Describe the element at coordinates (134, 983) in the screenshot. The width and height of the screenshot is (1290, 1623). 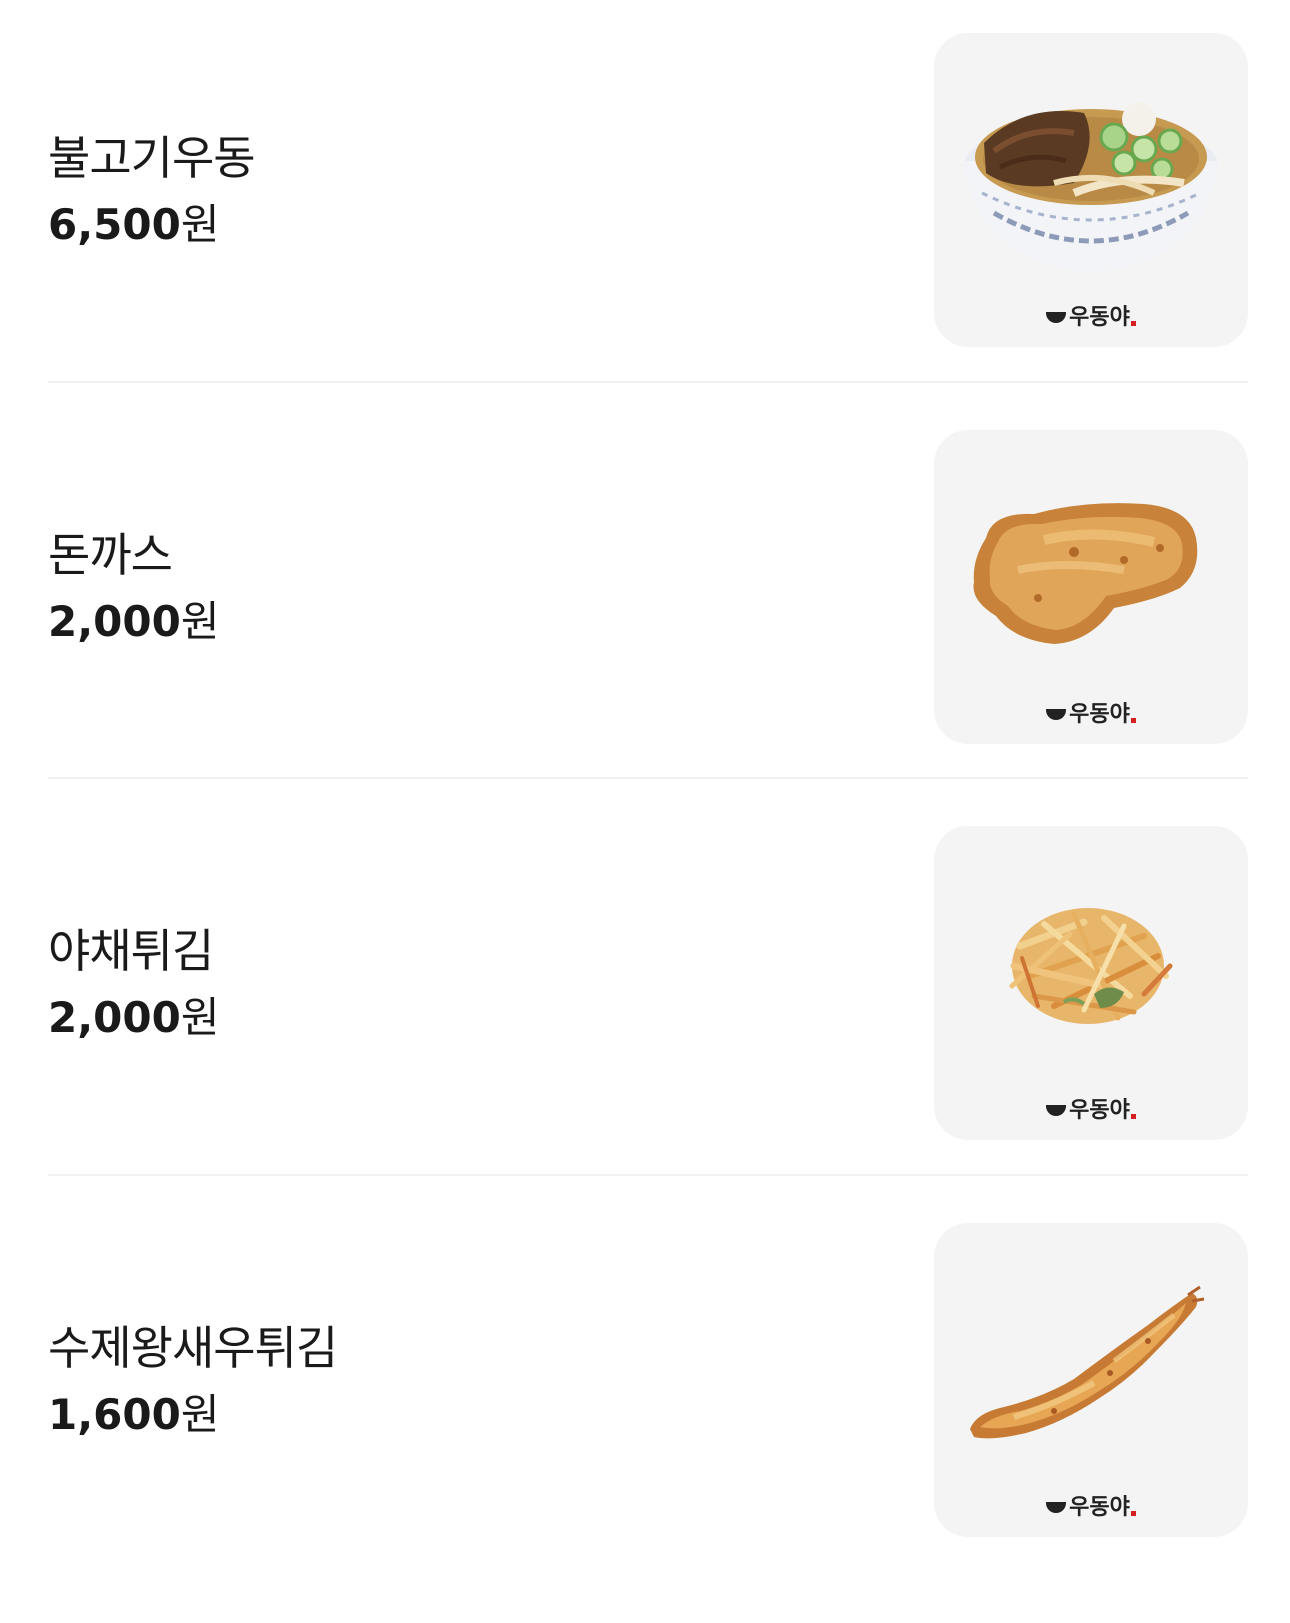
I see `menu-item-text: 야채튀김 2,000원` at that location.